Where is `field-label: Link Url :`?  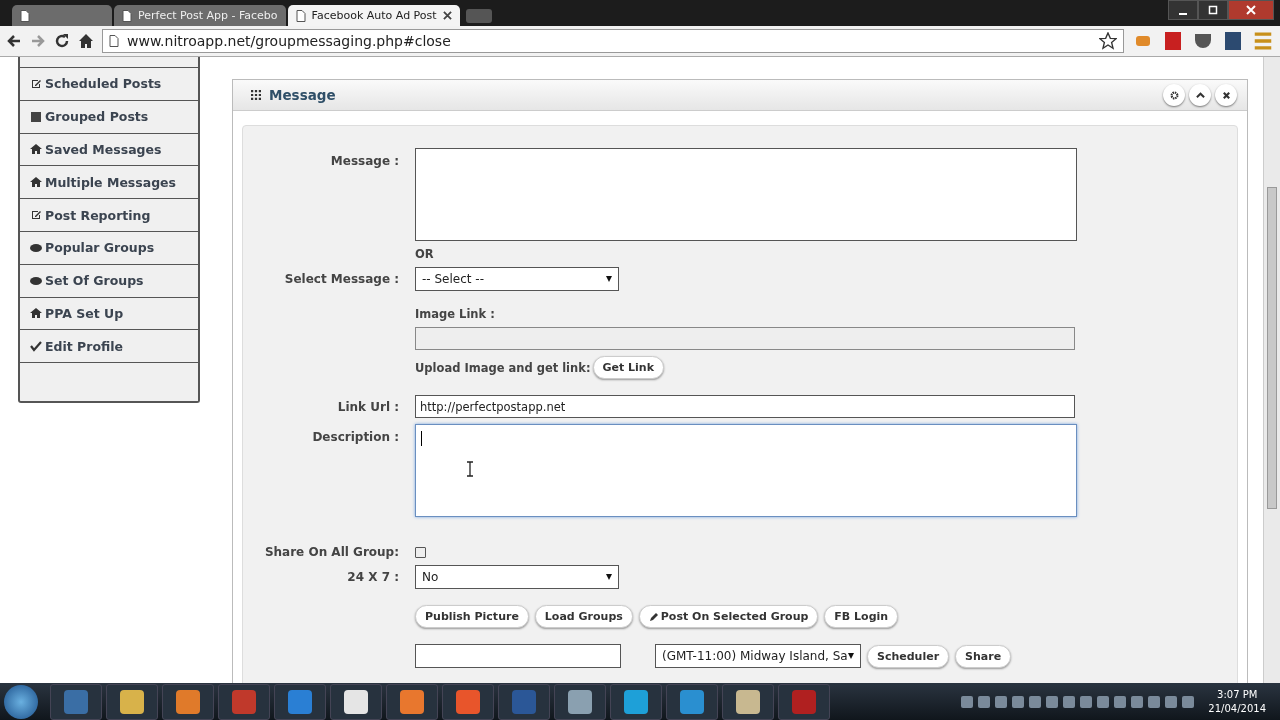 field-label: Link Url : is located at coordinates (367, 406).